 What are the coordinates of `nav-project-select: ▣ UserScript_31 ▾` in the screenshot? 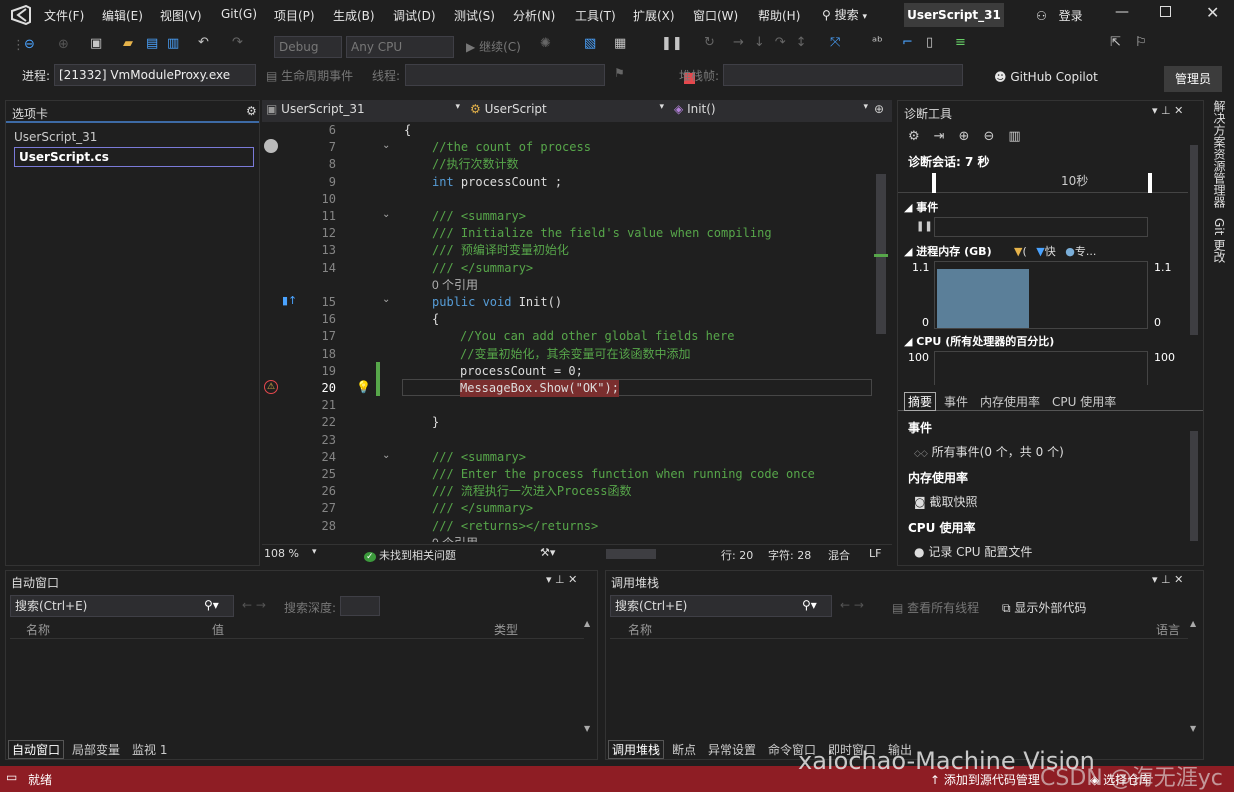 It's located at (364, 111).